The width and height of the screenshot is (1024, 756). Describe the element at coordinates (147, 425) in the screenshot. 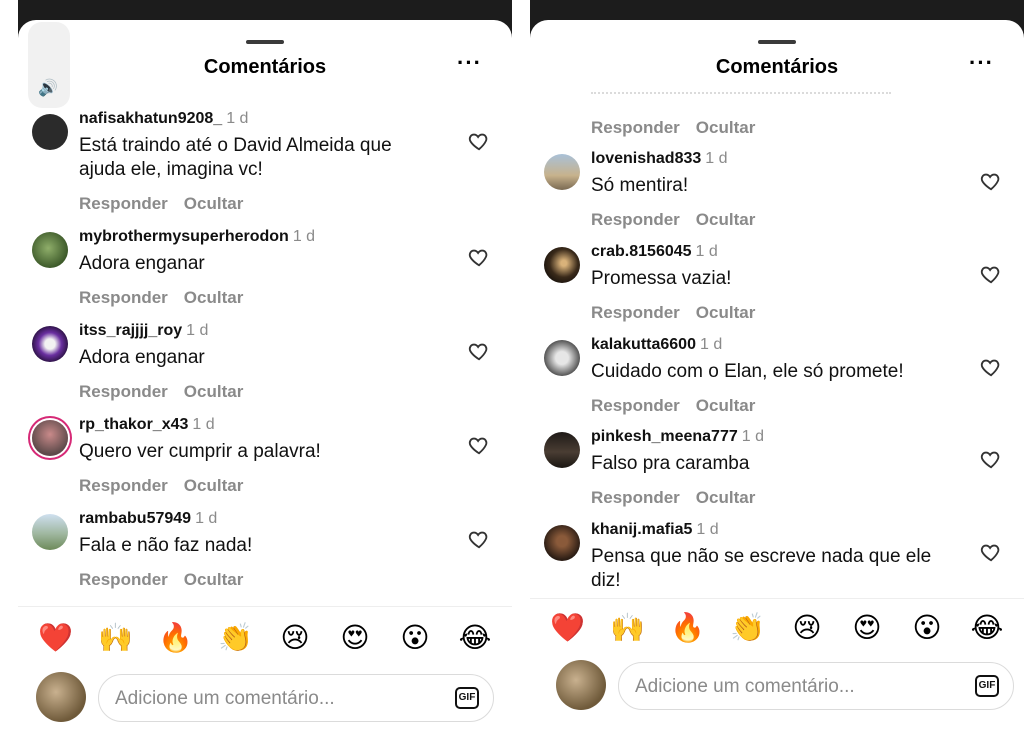

I see `comment-username: rp_thakor_x43 1 d` at that location.